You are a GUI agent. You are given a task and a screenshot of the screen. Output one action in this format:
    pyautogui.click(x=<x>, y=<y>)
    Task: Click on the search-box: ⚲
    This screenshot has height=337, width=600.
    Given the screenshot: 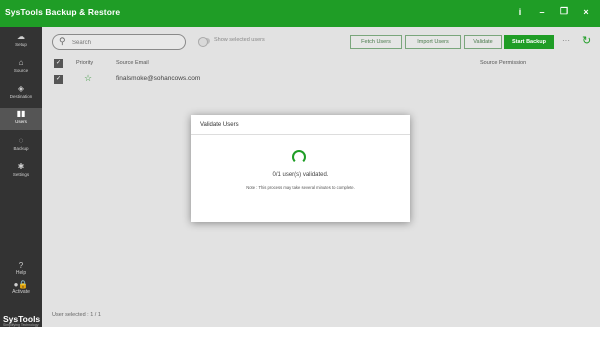 What is the action you would take?
    pyautogui.click(x=119, y=42)
    